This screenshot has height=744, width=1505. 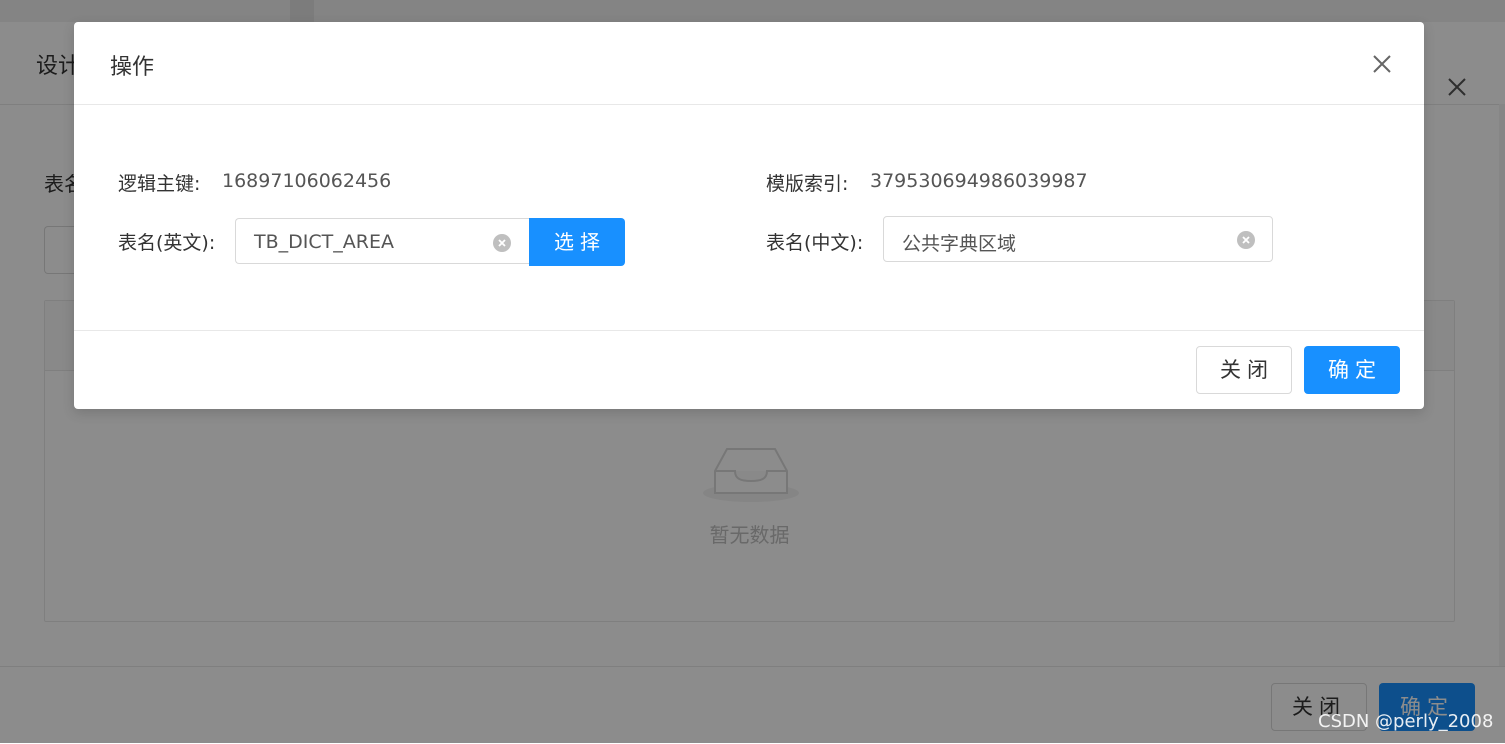 What do you see at coordinates (577, 242) in the screenshot?
I see `select-button: 选择` at bounding box center [577, 242].